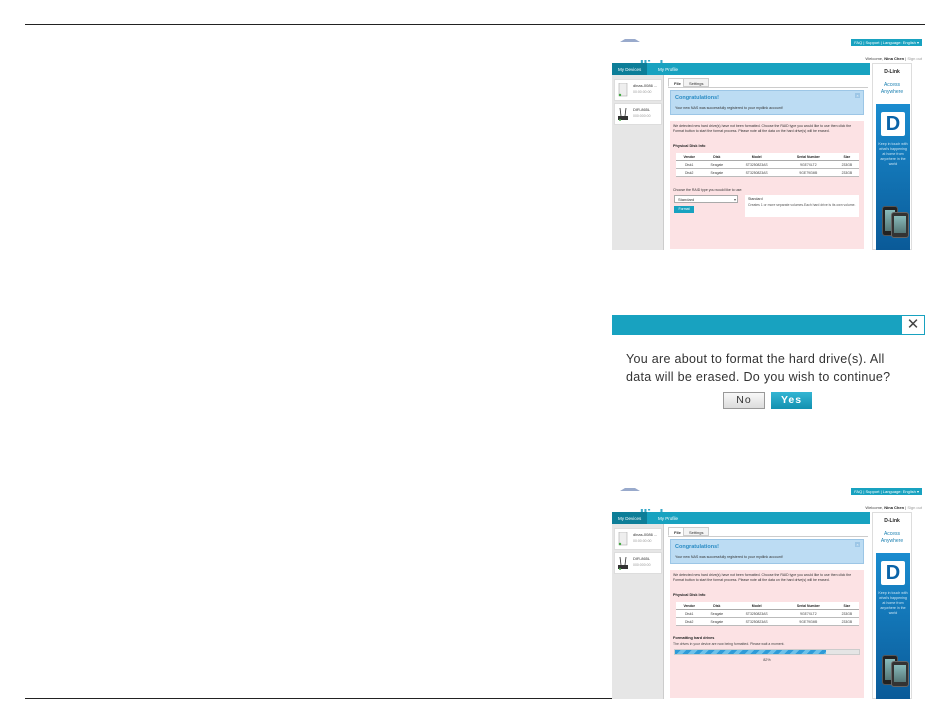  I want to click on no-button: No, so click(744, 400).